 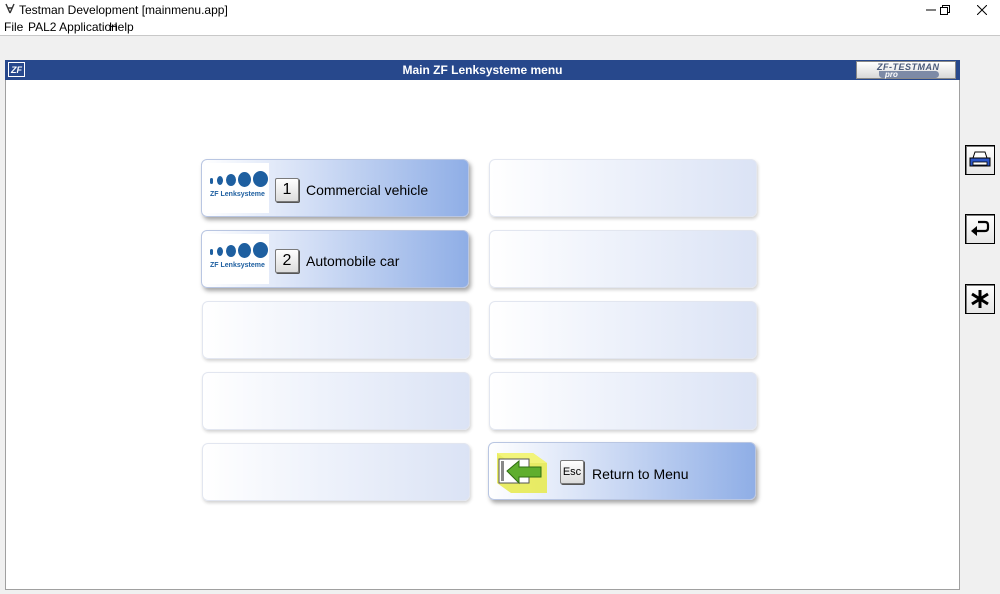 I want to click on tile-automobile-car: ZF Lenksysteme 2 Automobile car, so click(x=335, y=259).